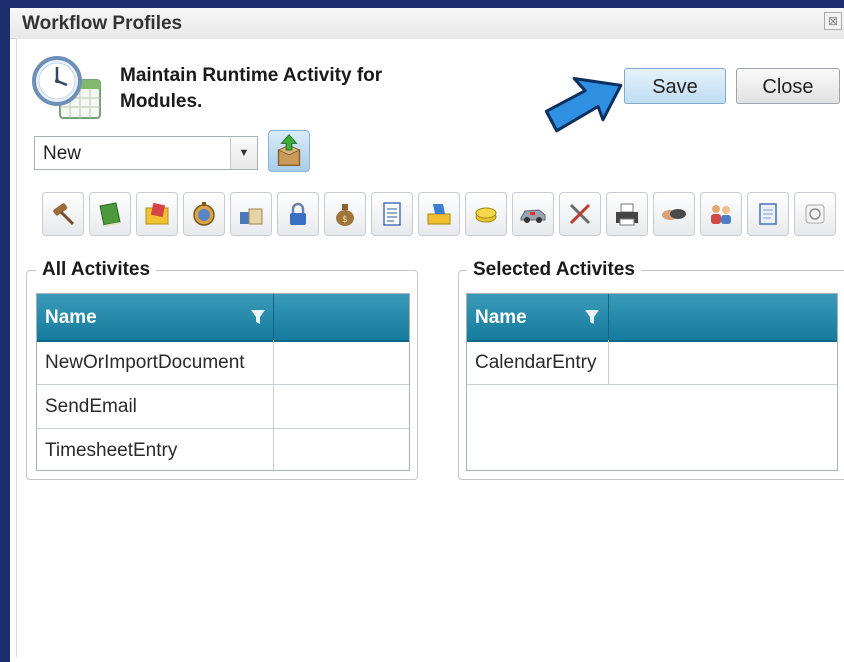 Image resolution: width=844 pixels, height=662 pixels. I want to click on page-heading: Maintain Runtime Activity for Modules., so click(251, 88).